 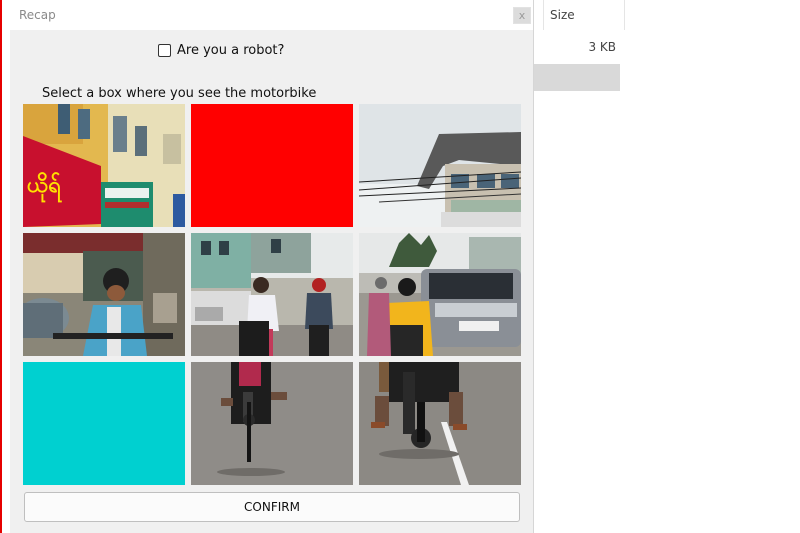 I want to click on close-button: x, so click(x=522, y=15).